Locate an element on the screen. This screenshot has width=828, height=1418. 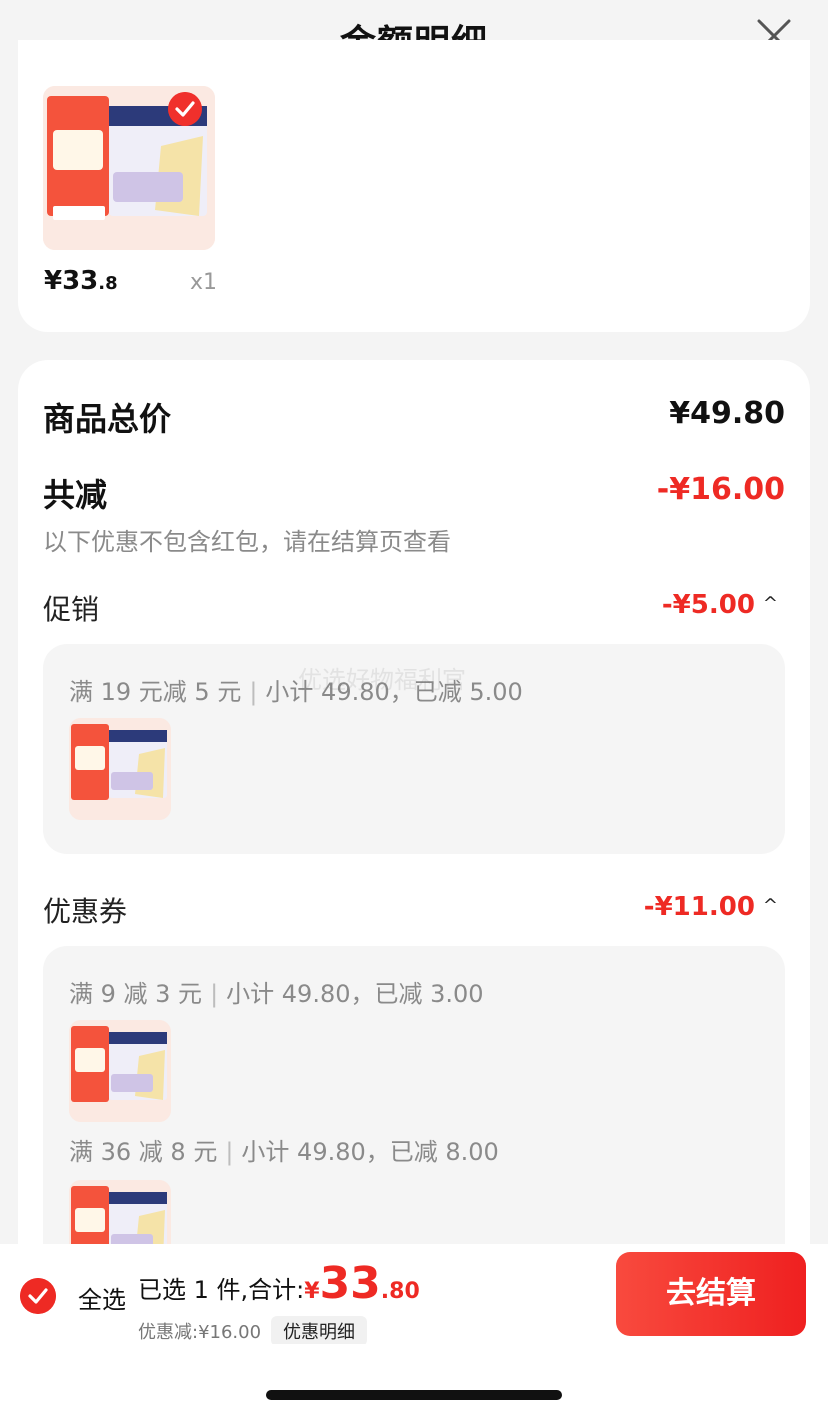
coupon-product-image is located at coordinates (120, 1071).